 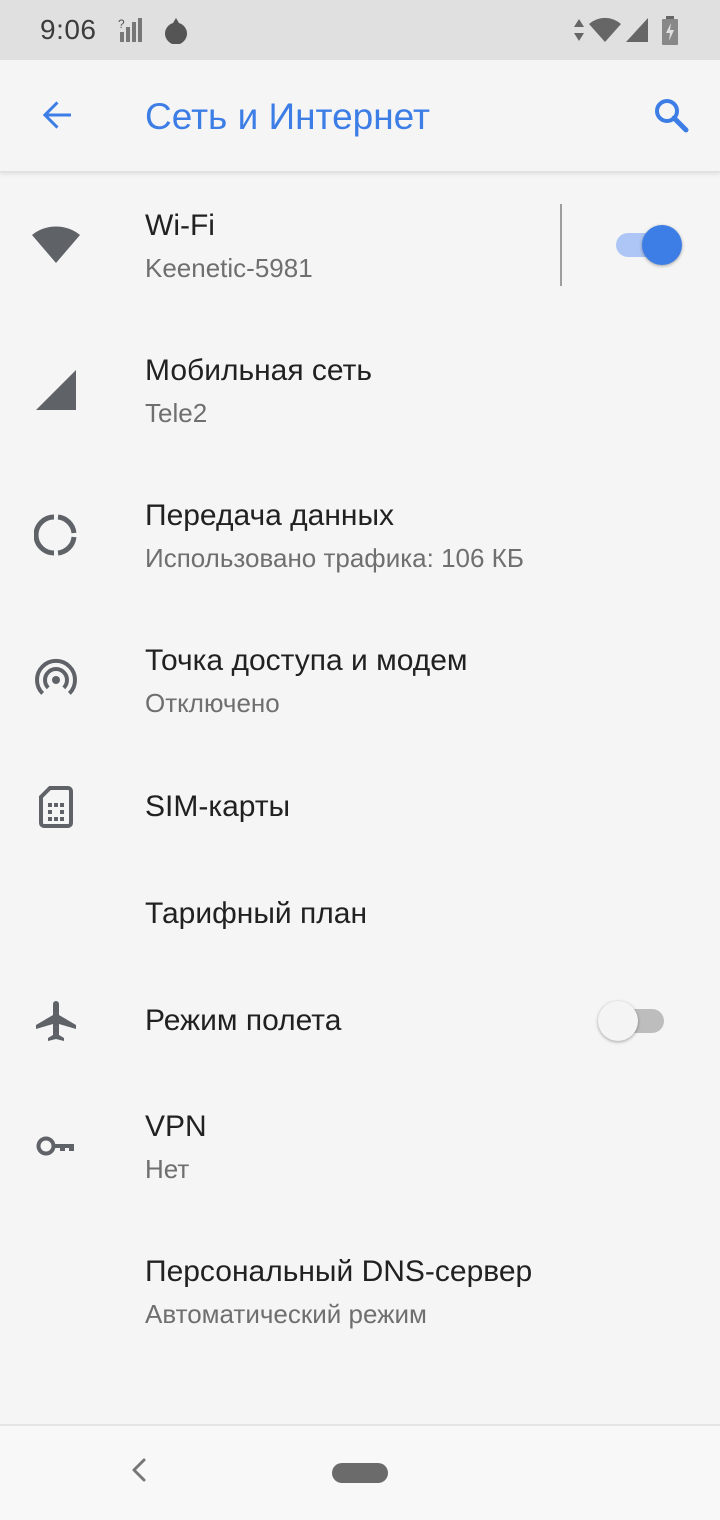 I want to click on tariff-plan-title: Тарифный план, so click(x=256, y=913).